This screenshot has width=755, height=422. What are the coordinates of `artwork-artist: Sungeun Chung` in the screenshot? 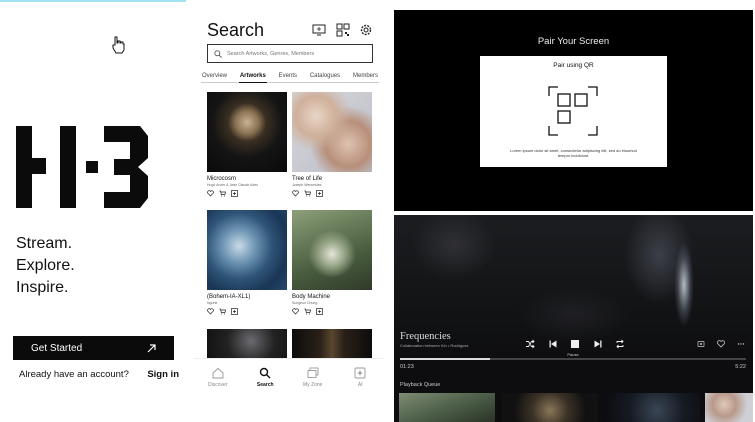 It's located at (305, 303).